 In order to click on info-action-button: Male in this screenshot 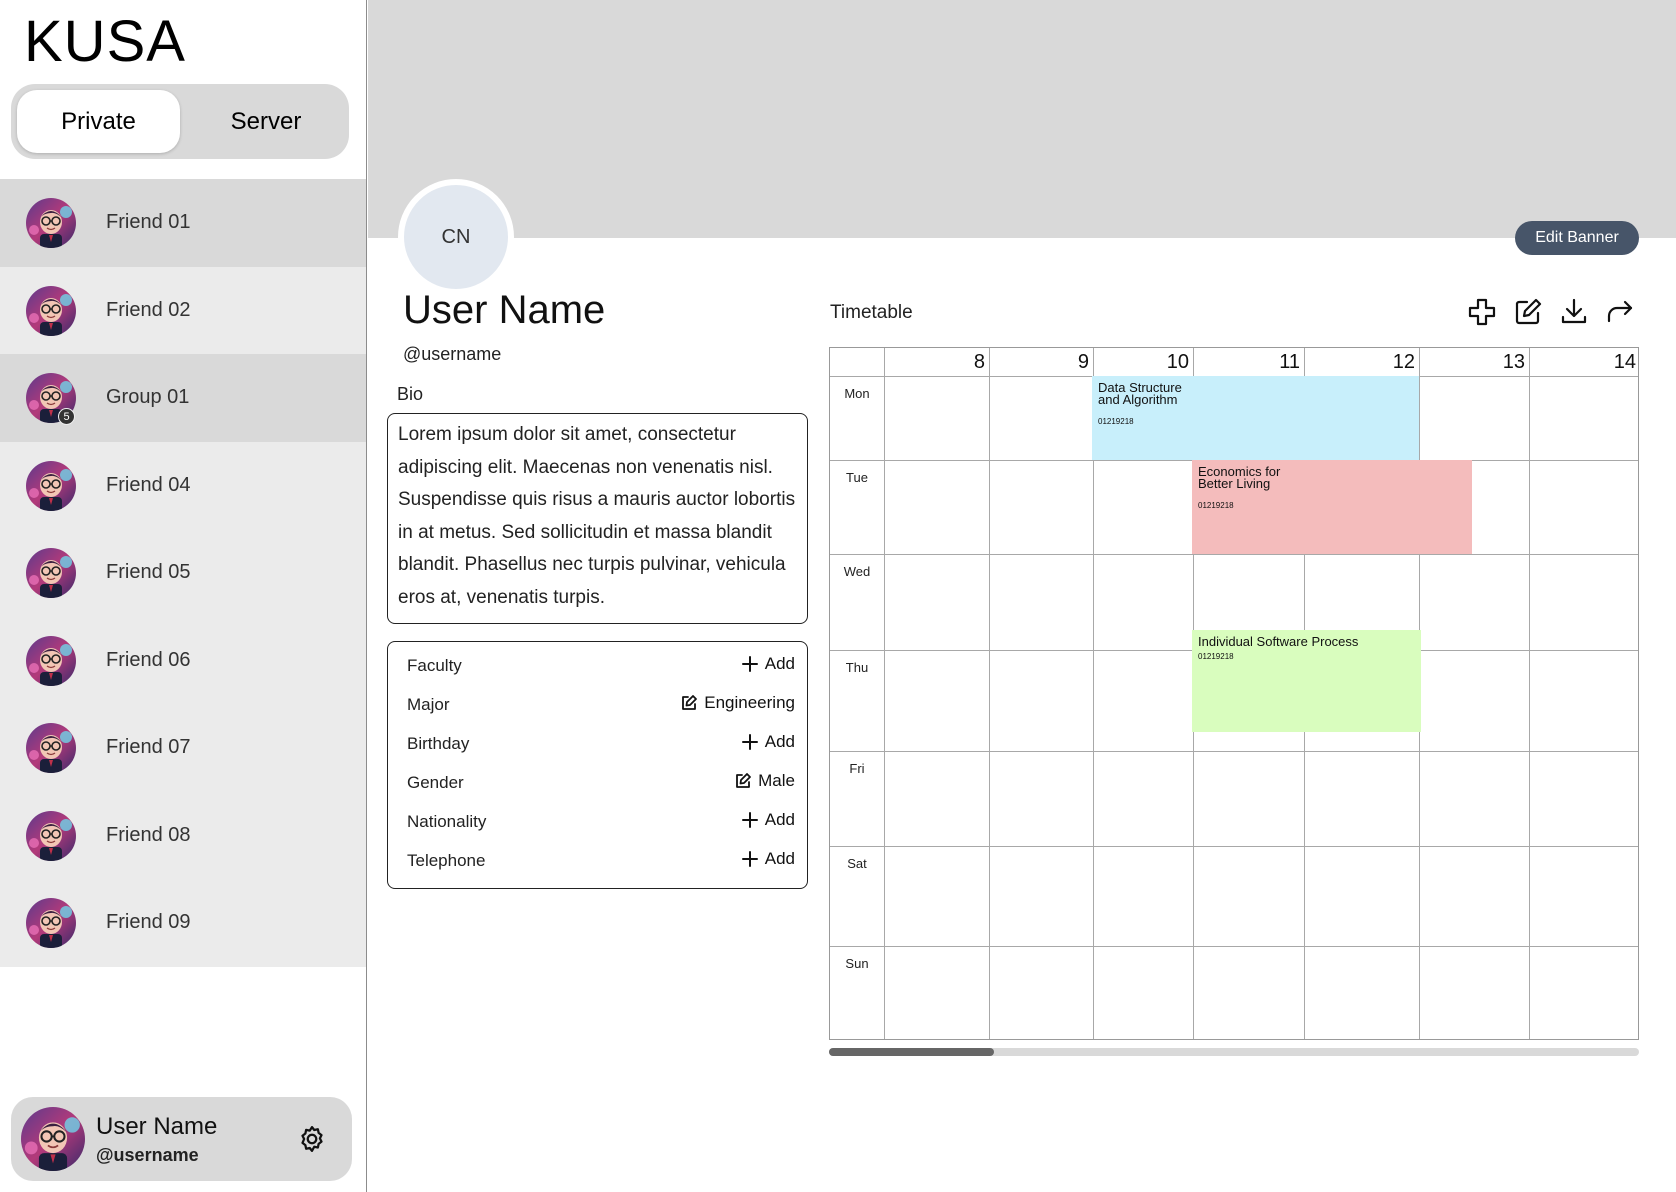, I will do `click(764, 781)`.